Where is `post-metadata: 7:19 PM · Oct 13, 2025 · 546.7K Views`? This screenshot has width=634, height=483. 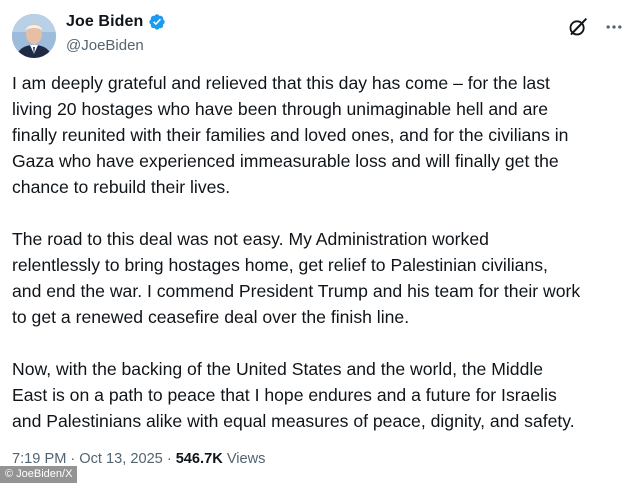 post-metadata: 7:19 PM · Oct 13, 2025 · 546.7K Views is located at coordinates (138, 459).